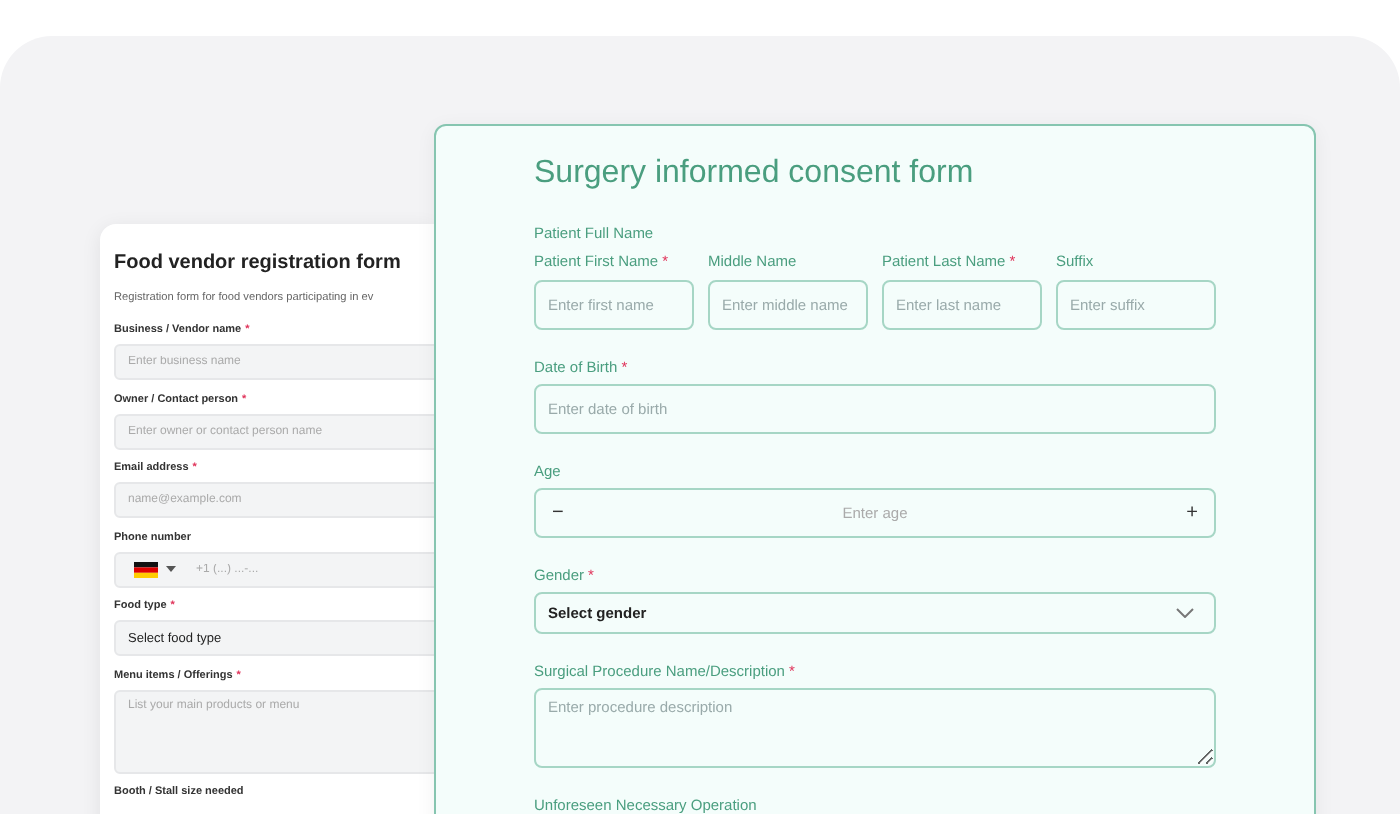 The width and height of the screenshot is (1400, 814). Describe the element at coordinates (755, 174) in the screenshot. I see `form-title: Surgery informed consent form` at that location.